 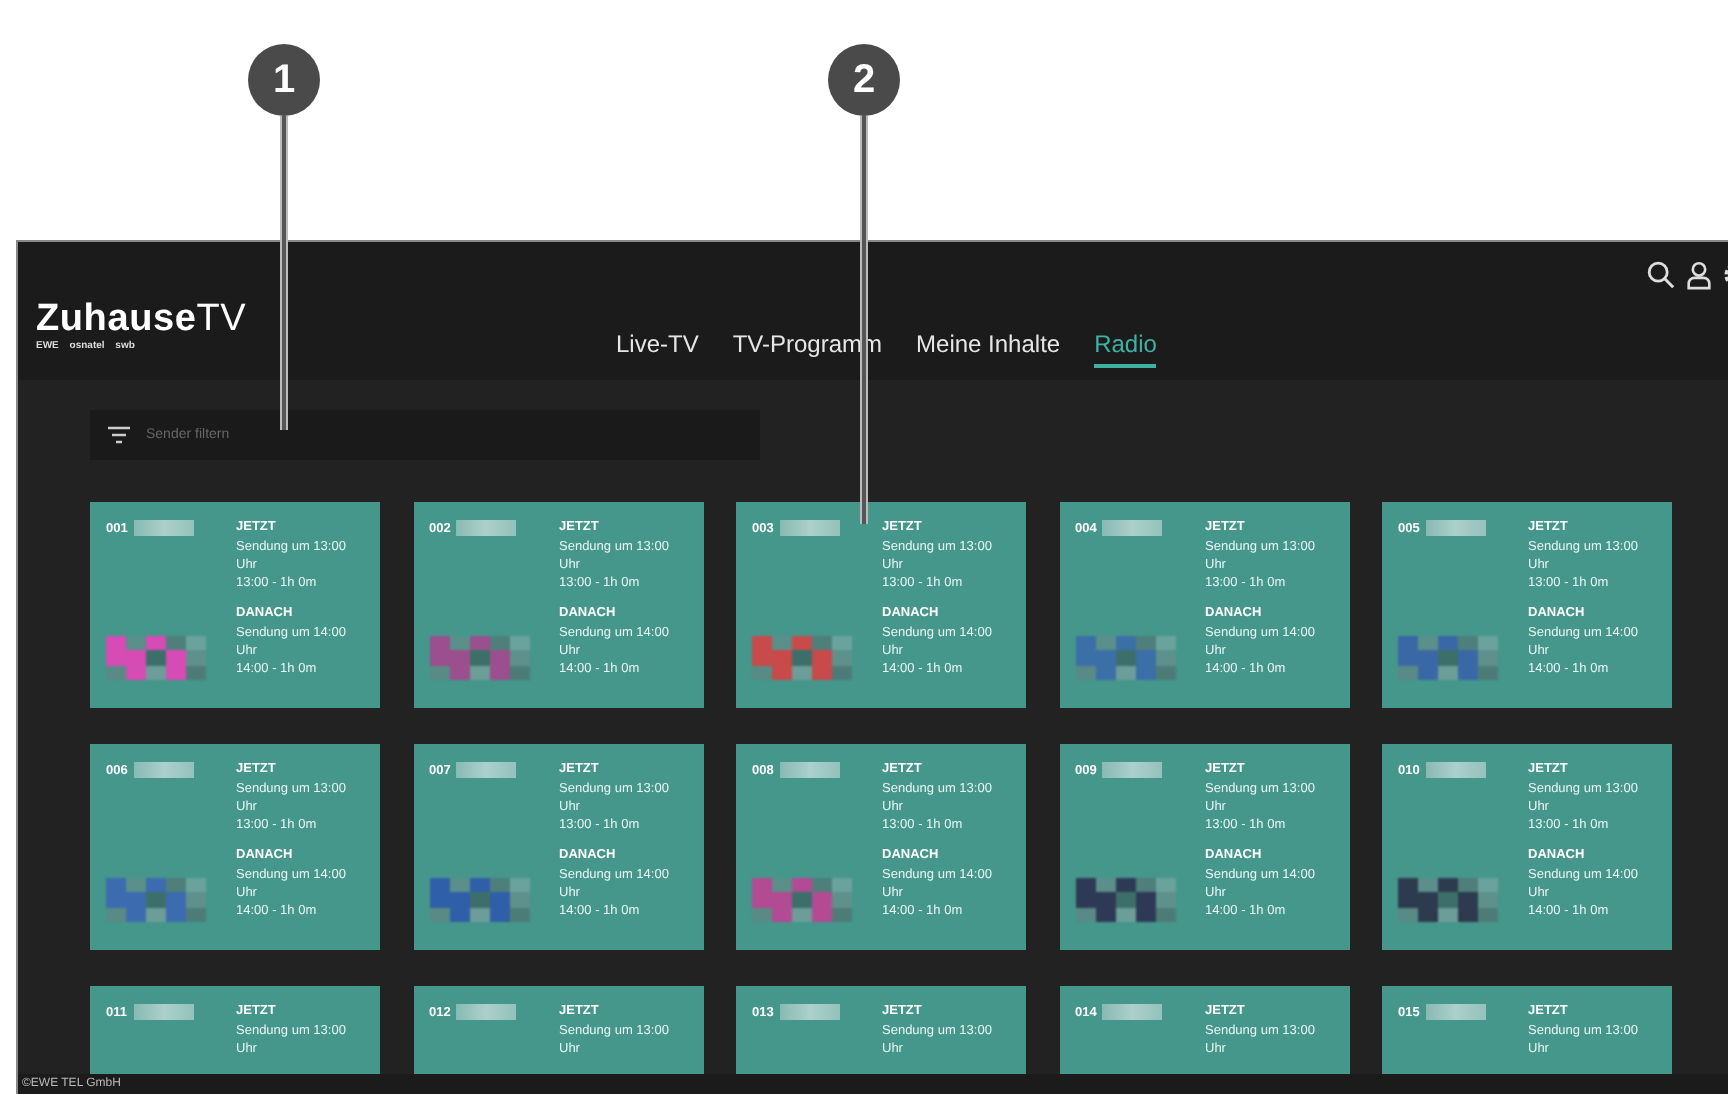 What do you see at coordinates (657, 349) in the screenshot?
I see `nav-tab: Live-TV` at bounding box center [657, 349].